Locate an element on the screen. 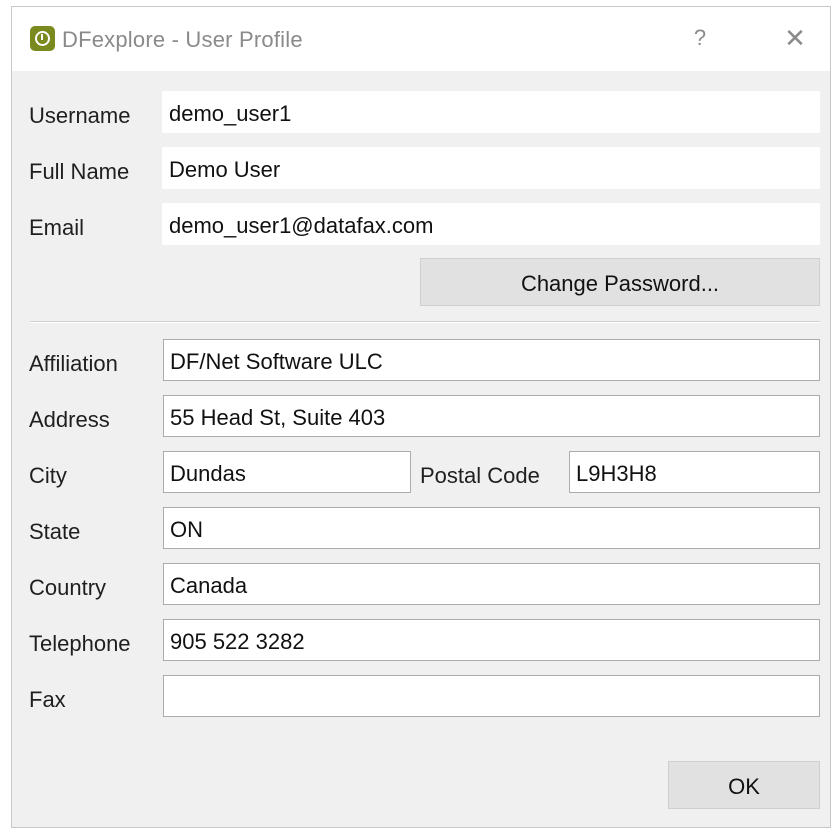  email-label: Email is located at coordinates (57, 227).